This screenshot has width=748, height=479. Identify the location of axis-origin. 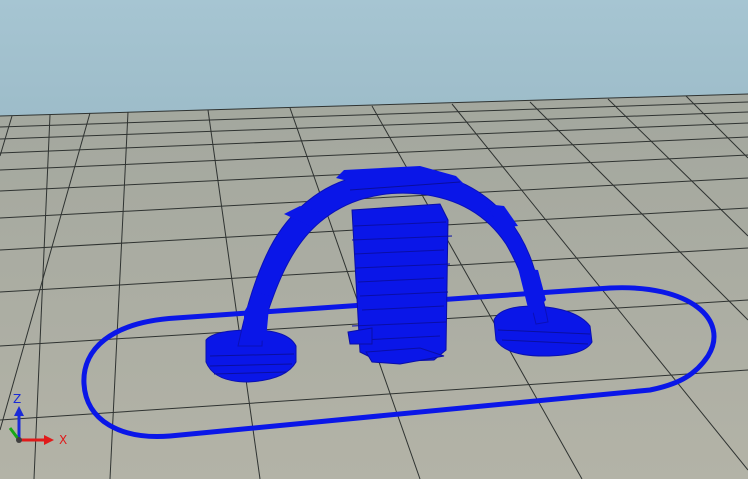
(19, 440).